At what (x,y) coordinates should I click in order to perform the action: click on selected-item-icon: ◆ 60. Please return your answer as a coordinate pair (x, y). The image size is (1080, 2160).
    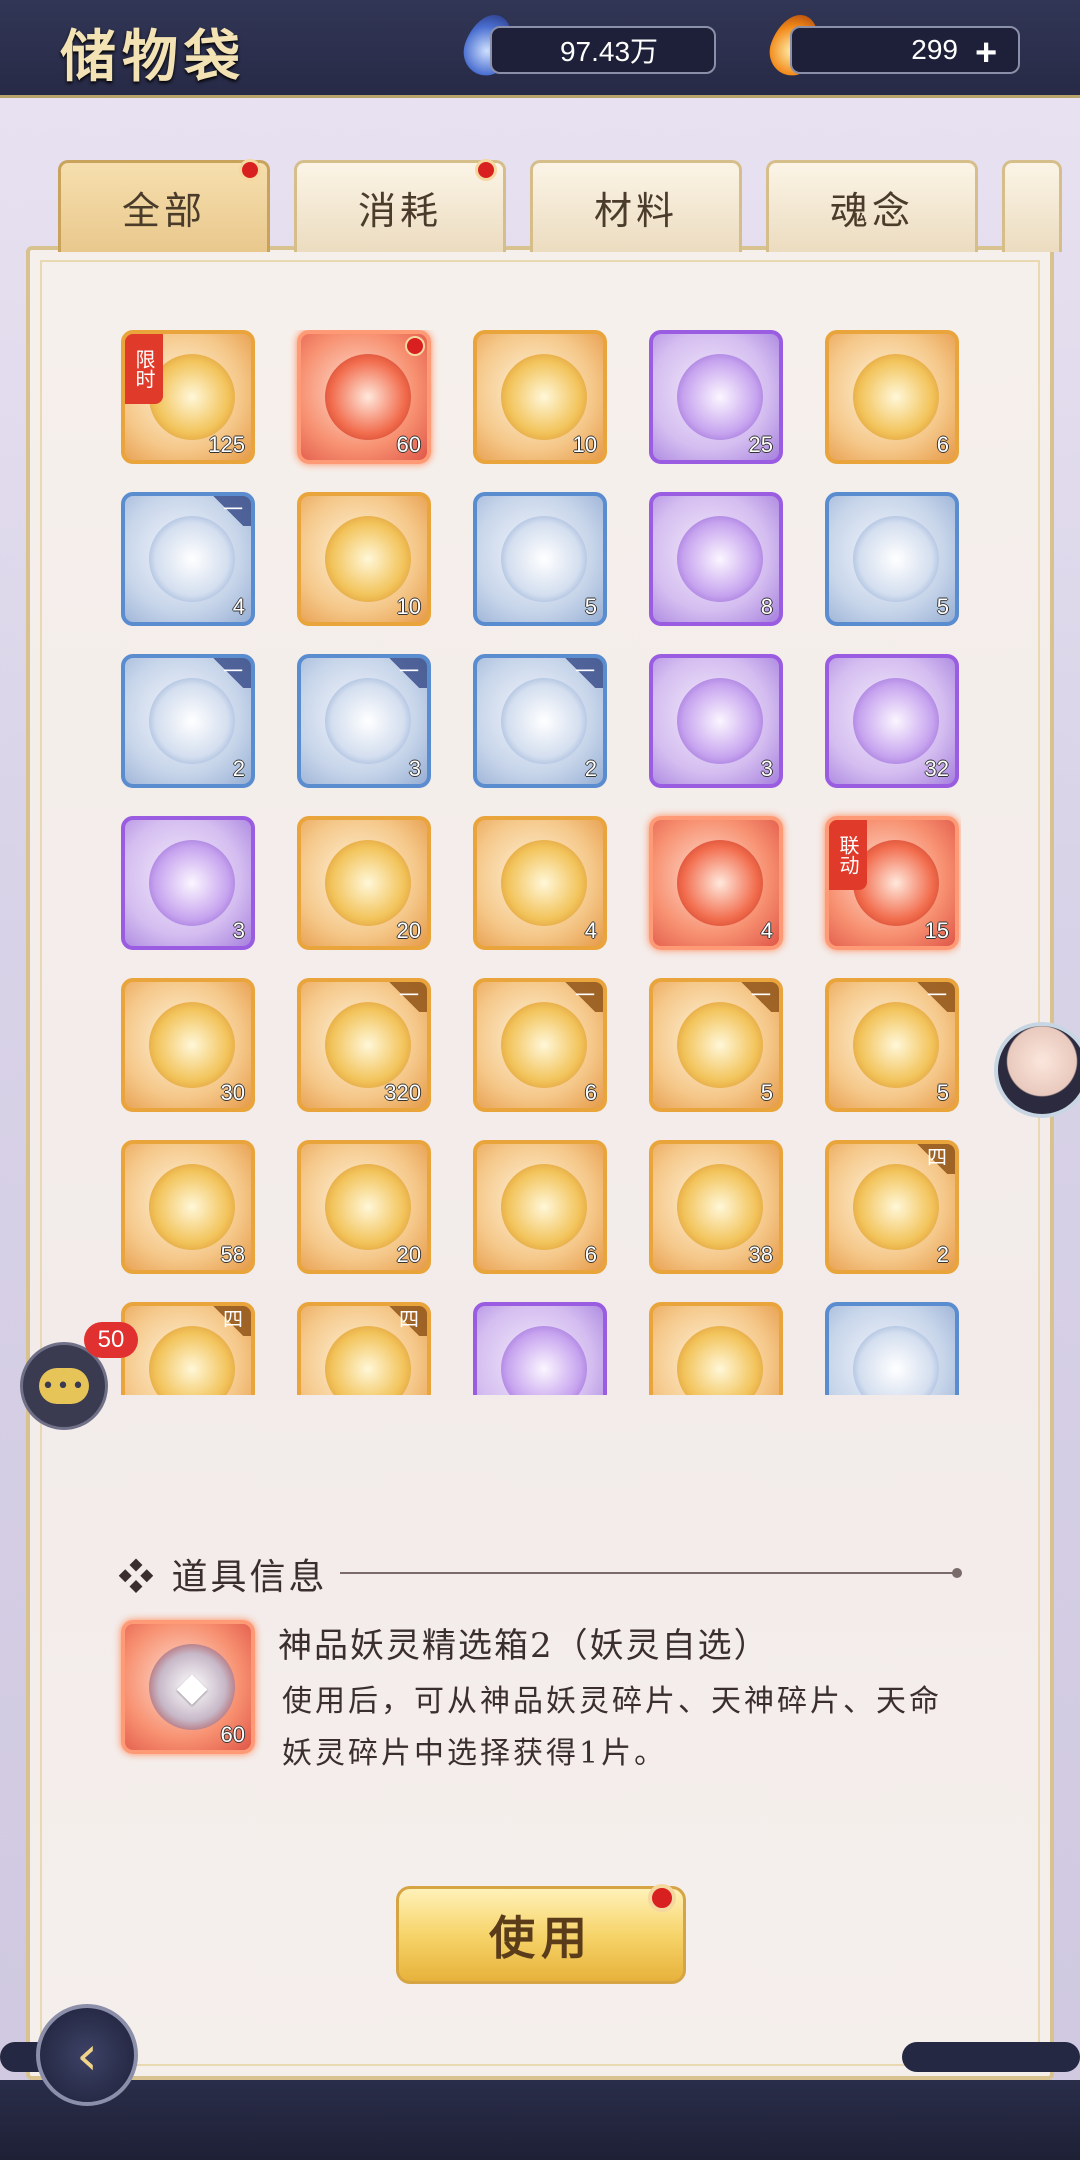
    Looking at the image, I should click on (188, 1687).